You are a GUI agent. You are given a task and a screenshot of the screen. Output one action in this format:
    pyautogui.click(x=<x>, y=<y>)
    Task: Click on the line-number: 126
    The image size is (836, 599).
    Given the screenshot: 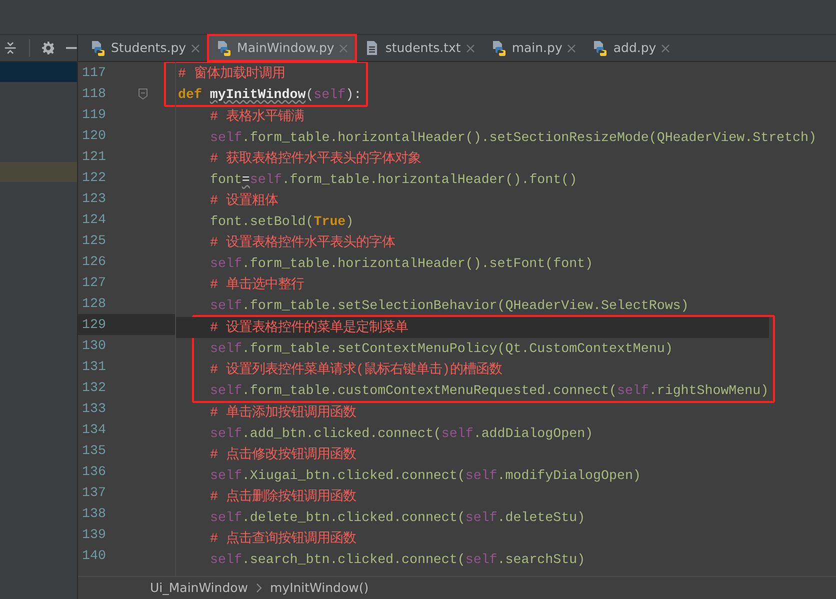 What is the action you would take?
    pyautogui.click(x=94, y=261)
    